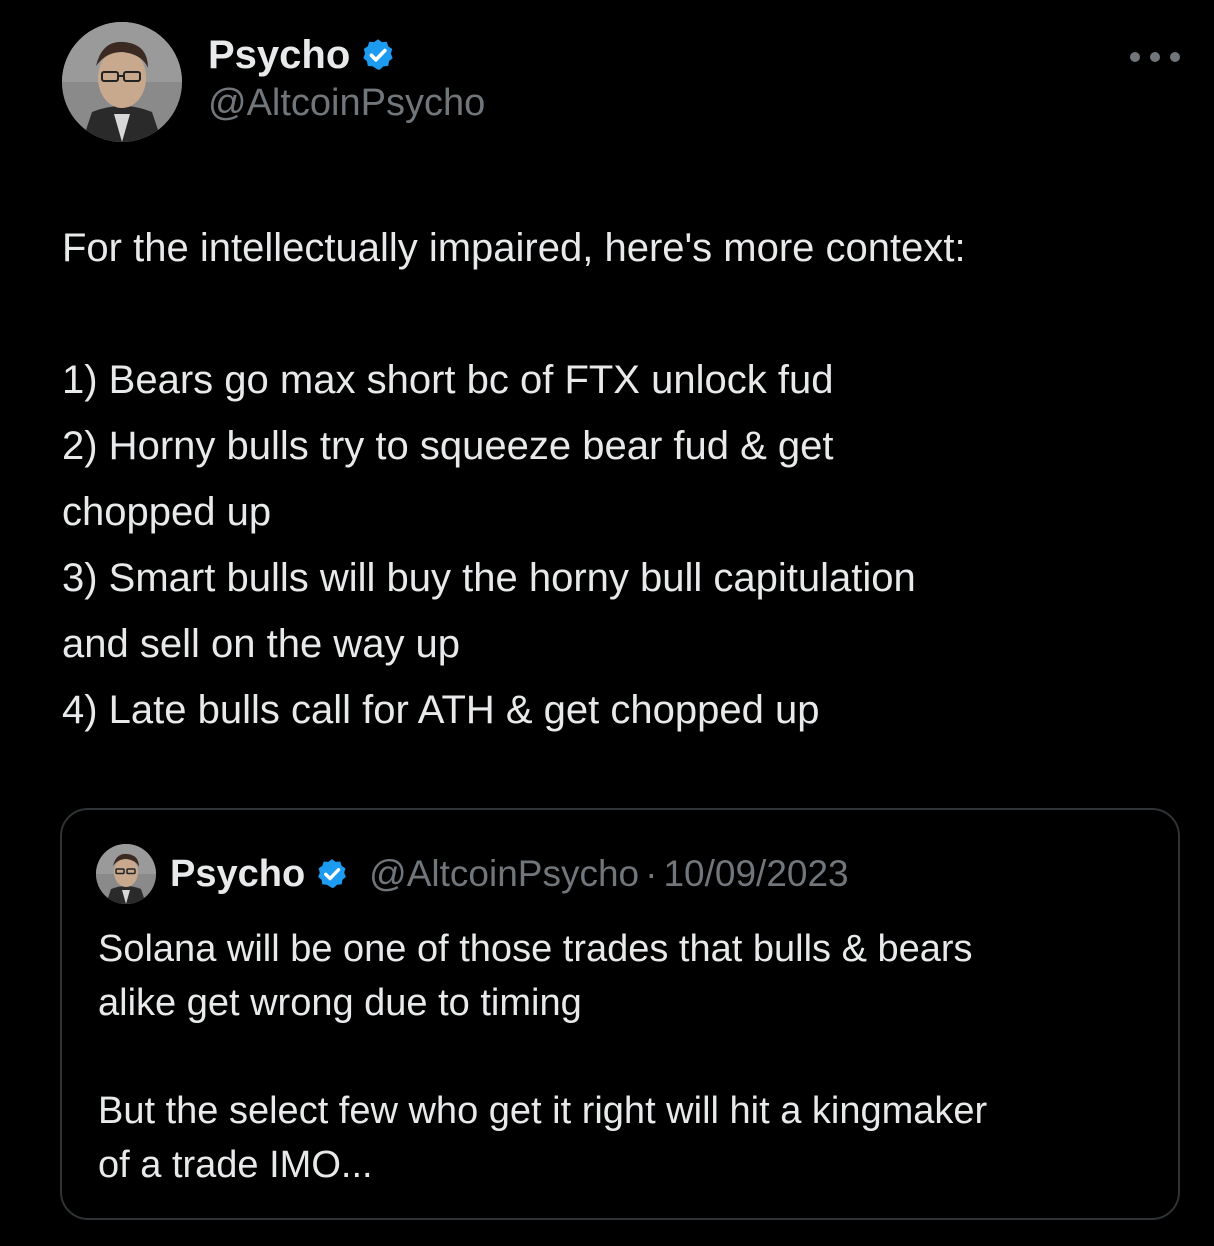 The width and height of the screenshot is (1214, 1246). What do you see at coordinates (346, 103) in the screenshot?
I see `author-handle: @AltcoinPsycho` at bounding box center [346, 103].